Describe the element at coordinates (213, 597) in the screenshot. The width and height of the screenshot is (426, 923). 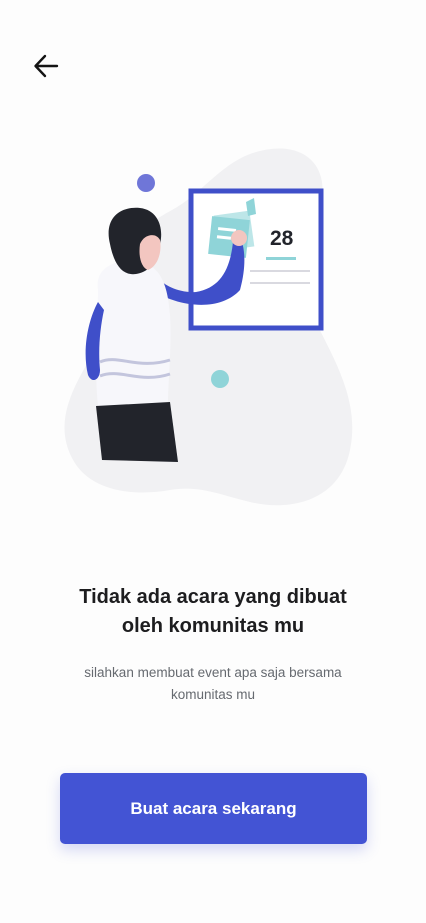
I see `empty-state-title-line1: Tidak ada acara yang dibuat` at that location.